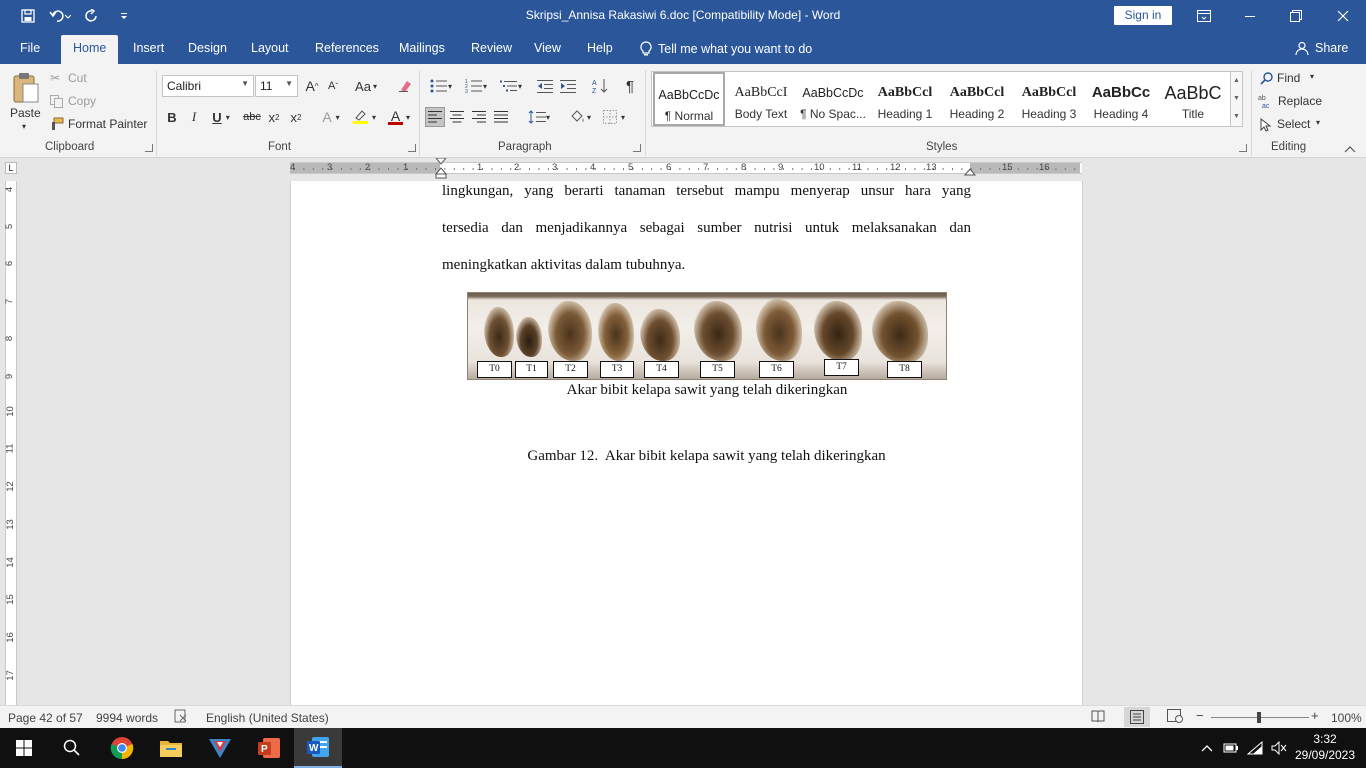  Describe the element at coordinates (252, 117) in the screenshot. I see `strikethrough-button: abc` at that location.